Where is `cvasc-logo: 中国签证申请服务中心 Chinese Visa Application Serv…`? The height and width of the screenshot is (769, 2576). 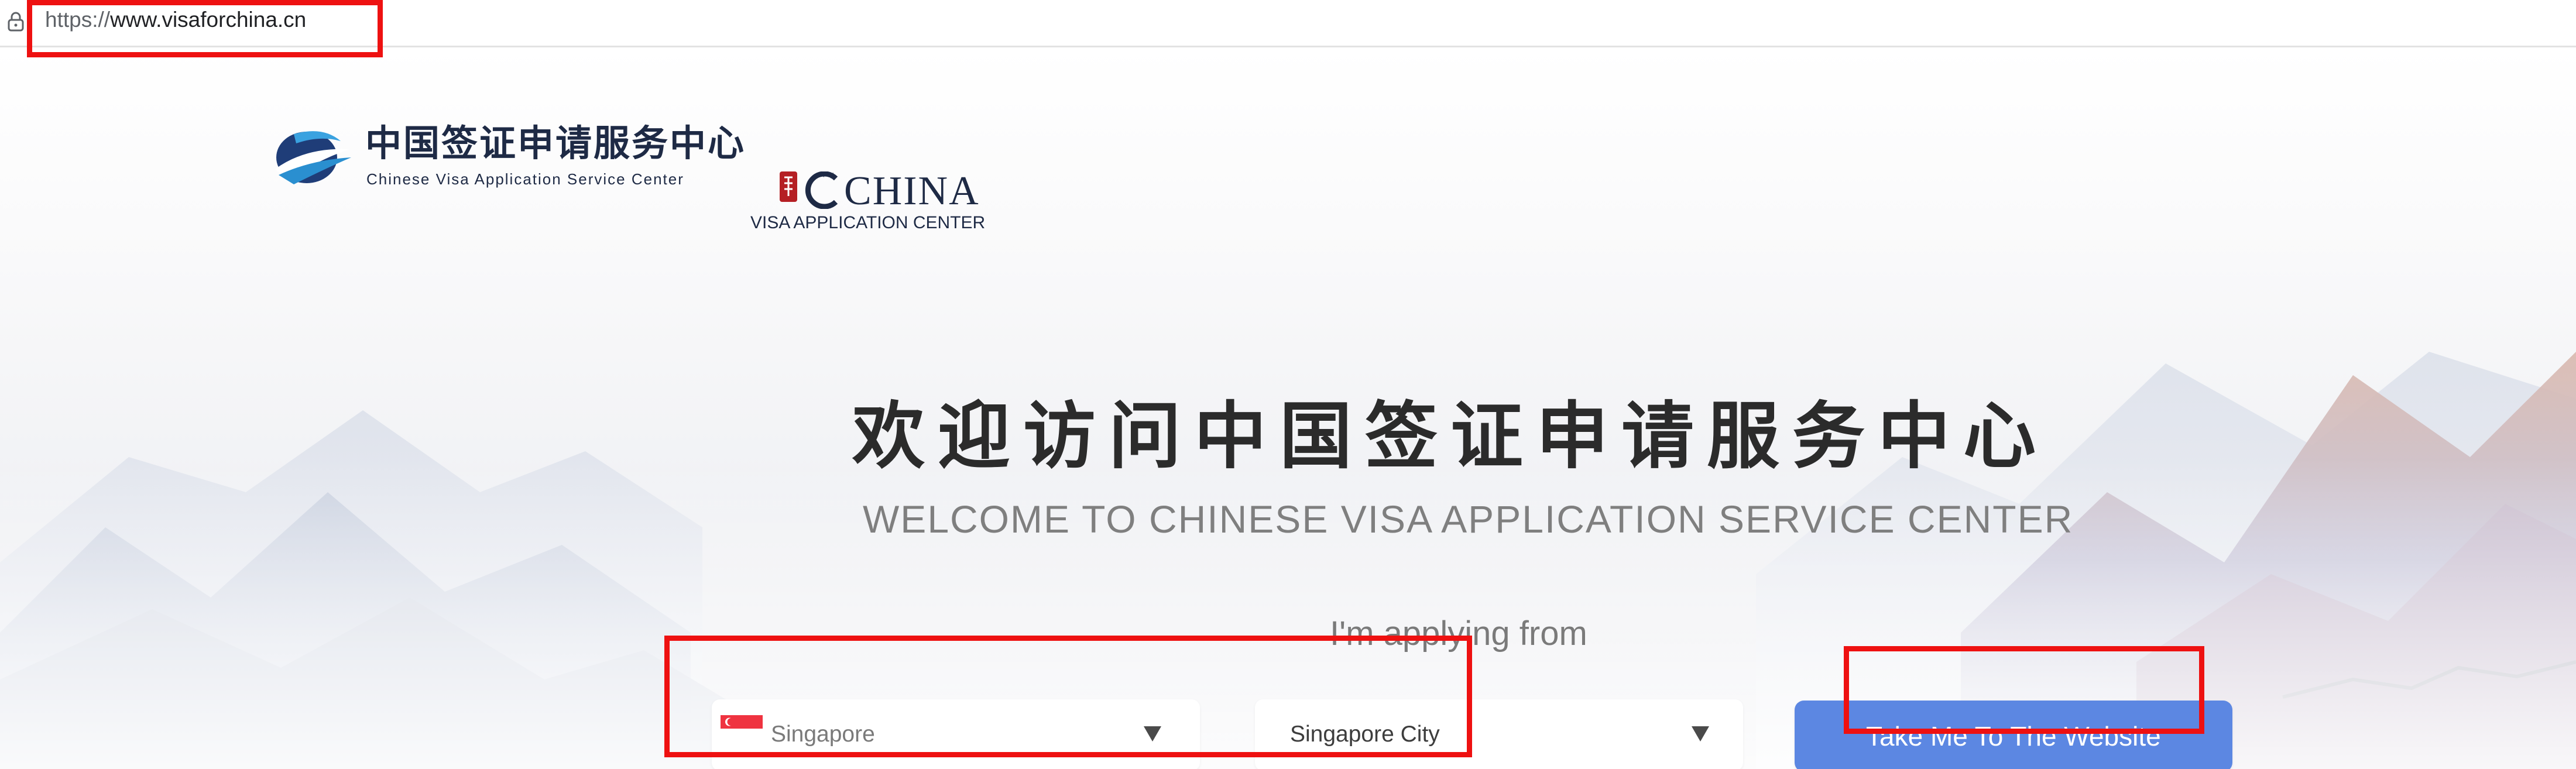
cvasc-logo: 中国签证申请服务中心 Chinese Visa Application Serv… is located at coordinates (507, 158).